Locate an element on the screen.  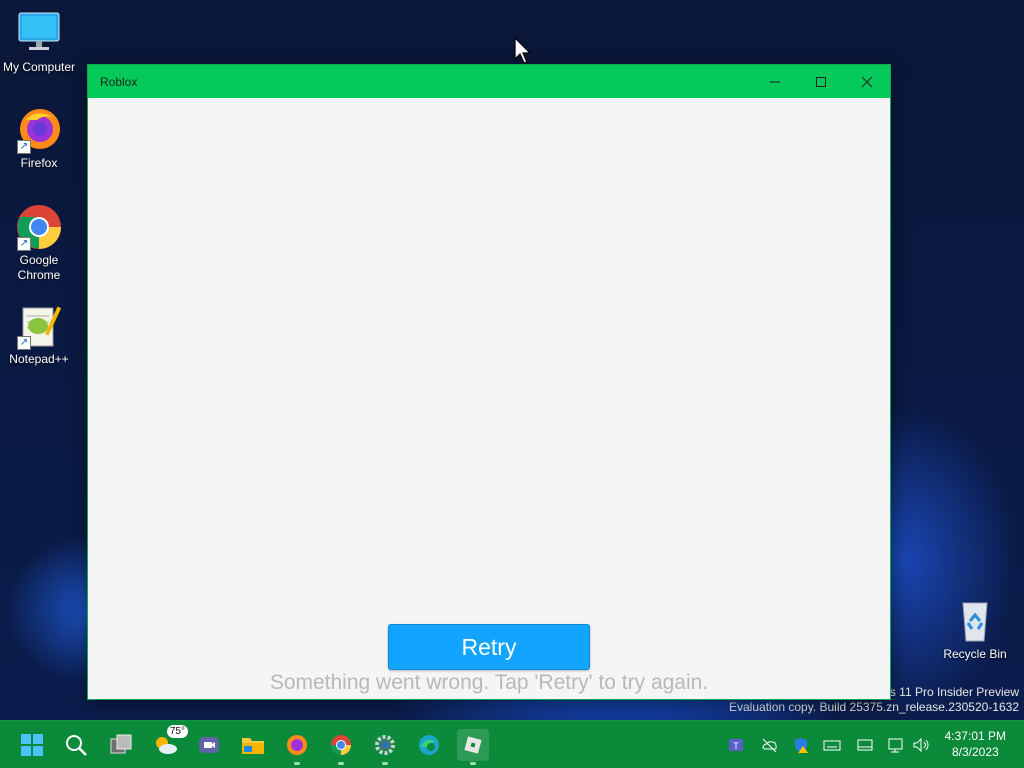
system-clock: 4:37:01 PM 8/3/2023 is located at coordinates (975, 744).